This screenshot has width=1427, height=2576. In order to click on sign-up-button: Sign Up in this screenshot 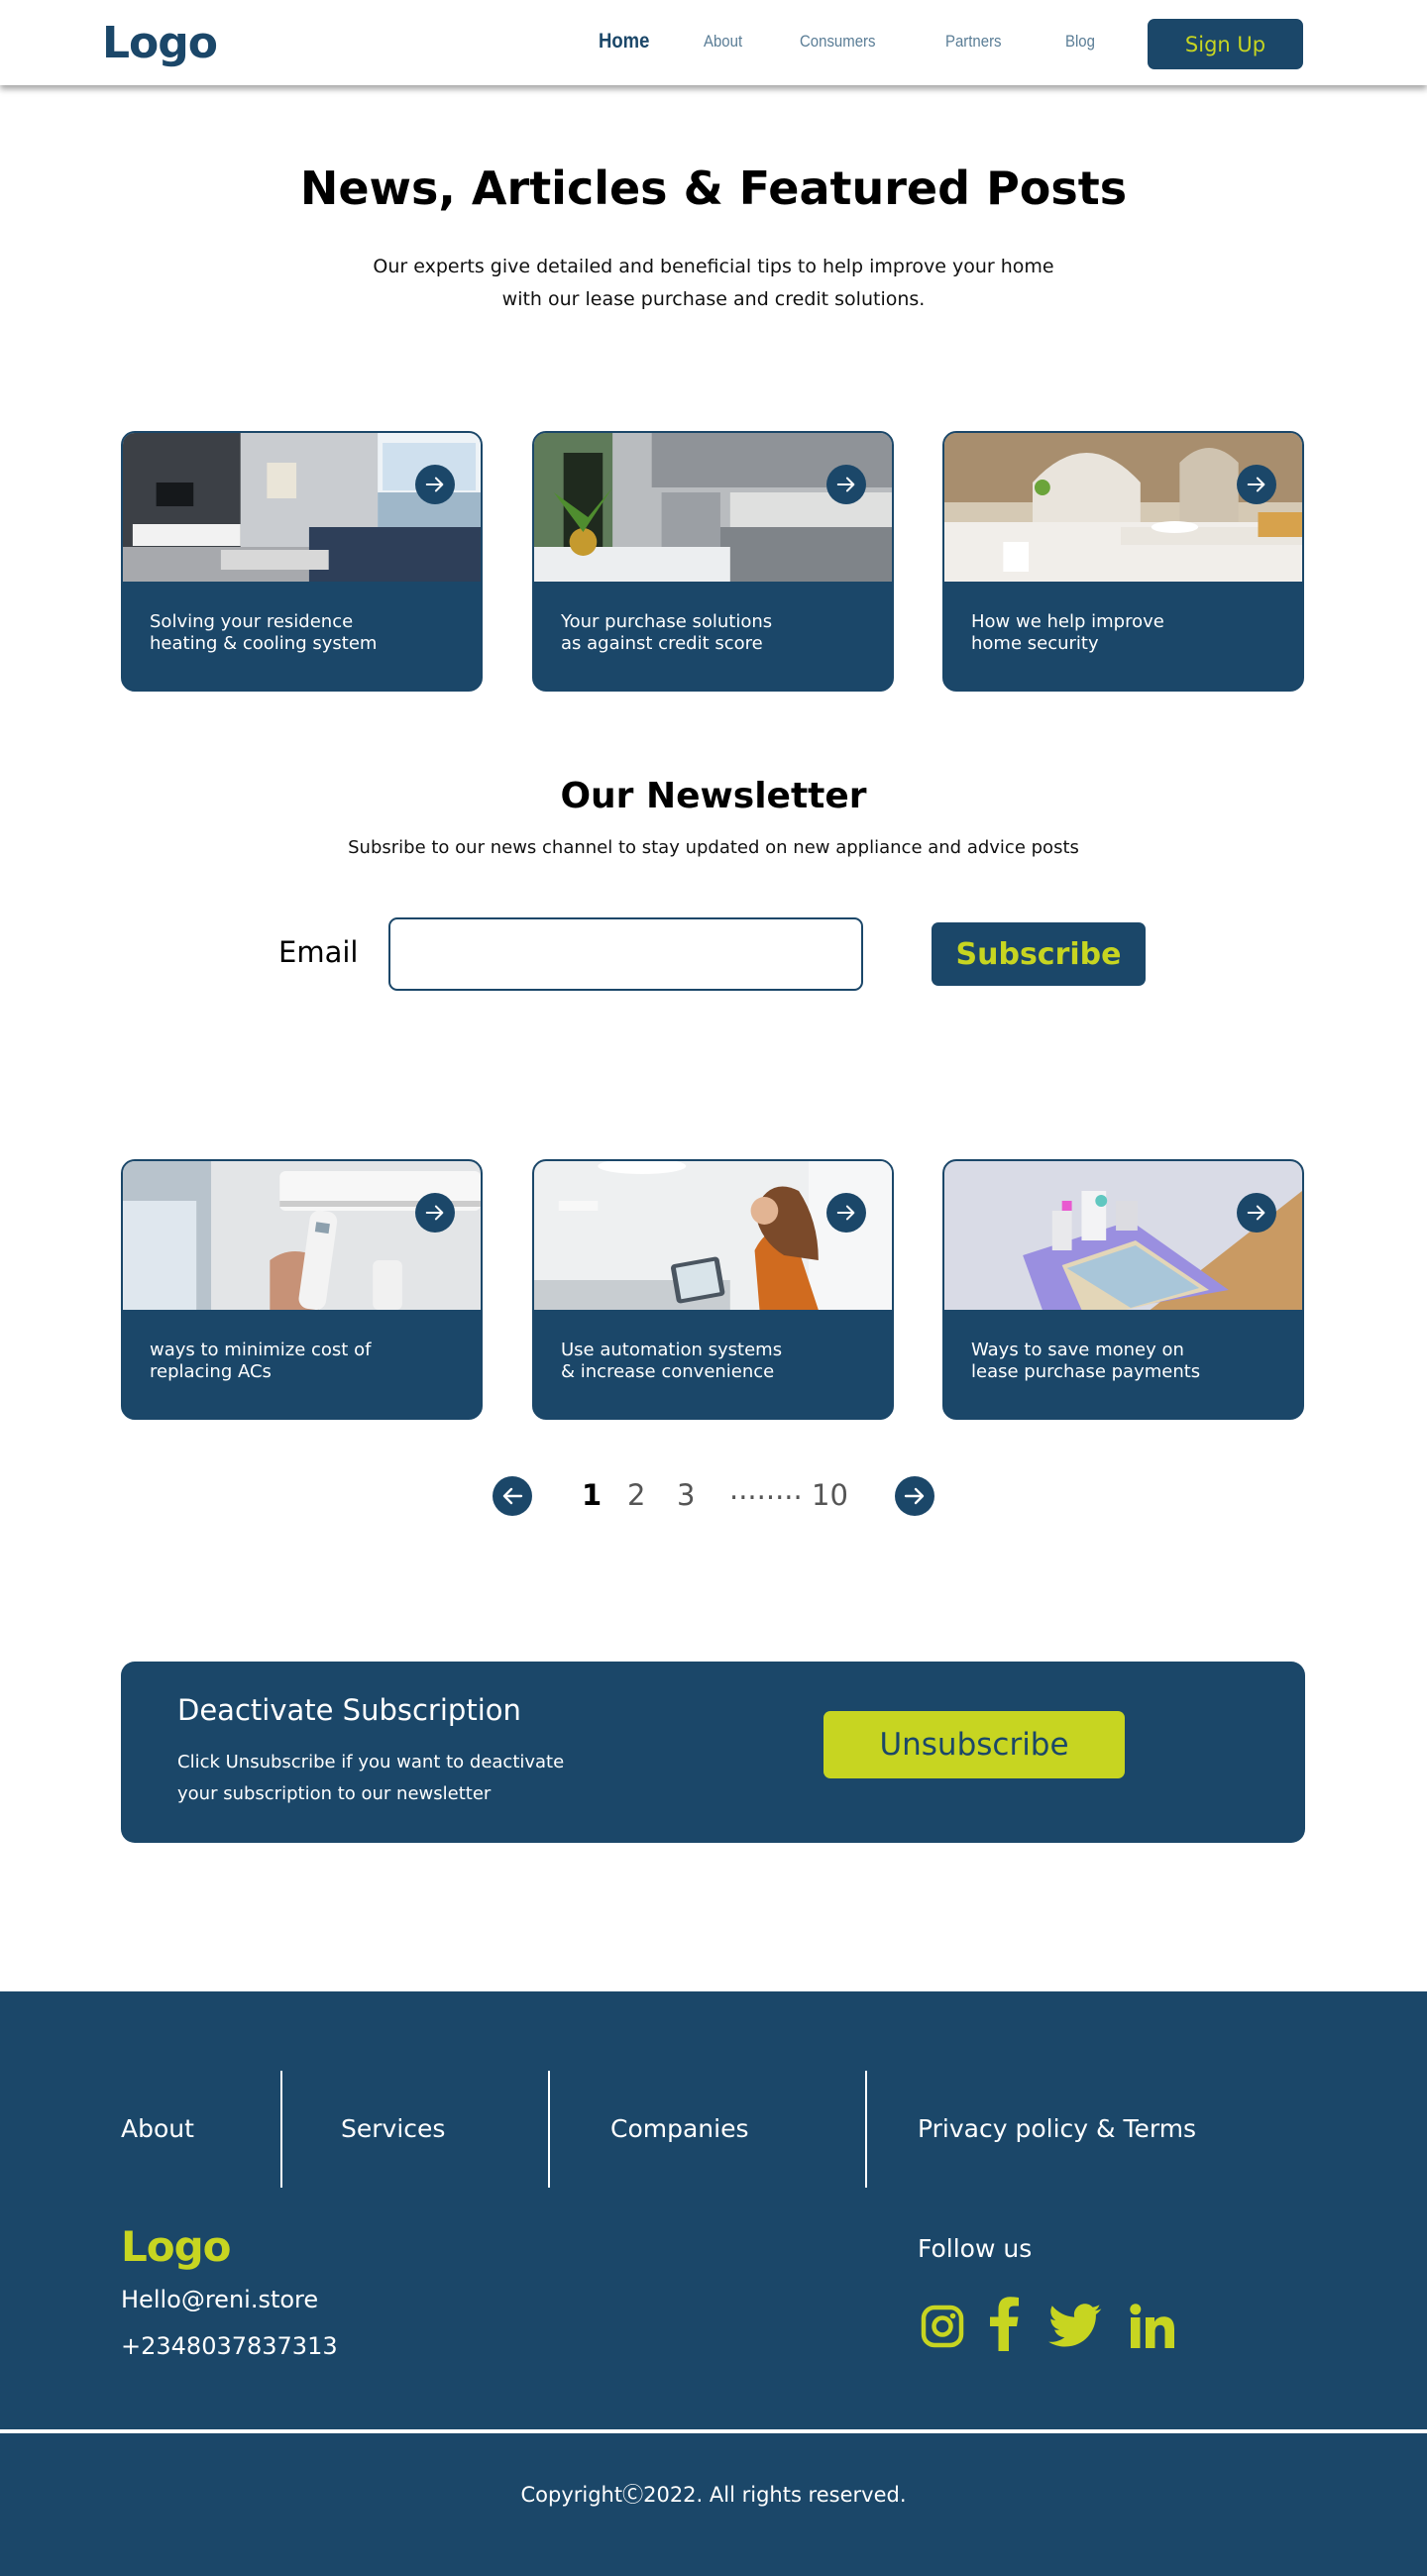, I will do `click(1225, 44)`.